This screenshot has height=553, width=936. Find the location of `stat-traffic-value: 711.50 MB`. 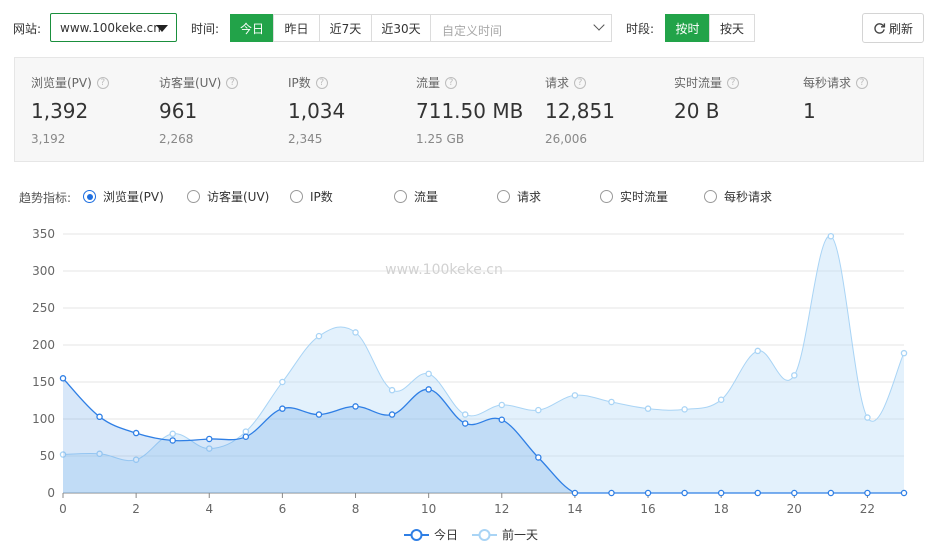

stat-traffic-value: 711.50 MB is located at coordinates (470, 111).